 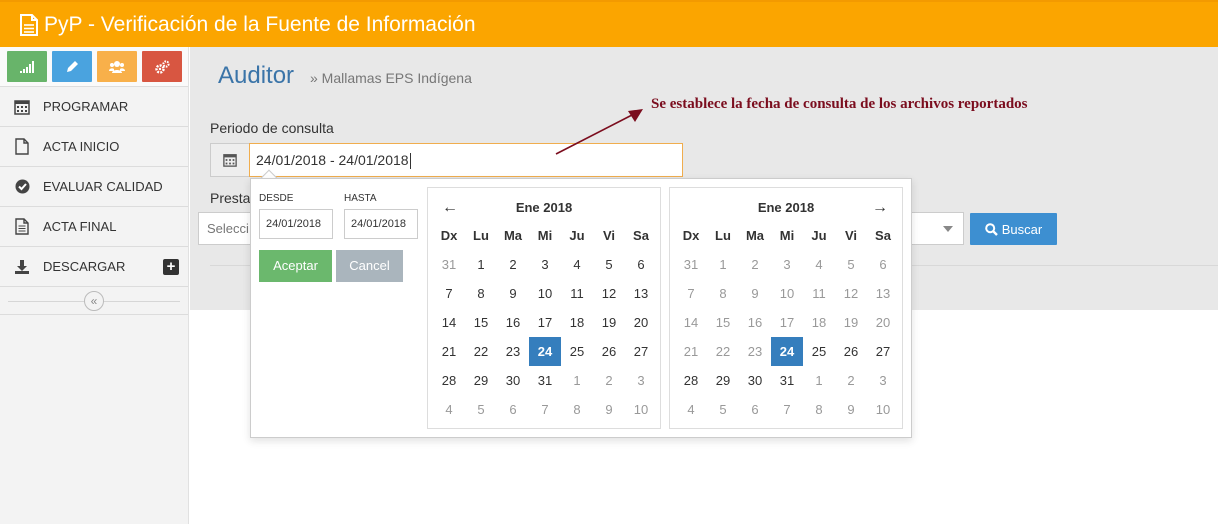 I want to click on shortcut-stats-button, so click(x=27, y=66).